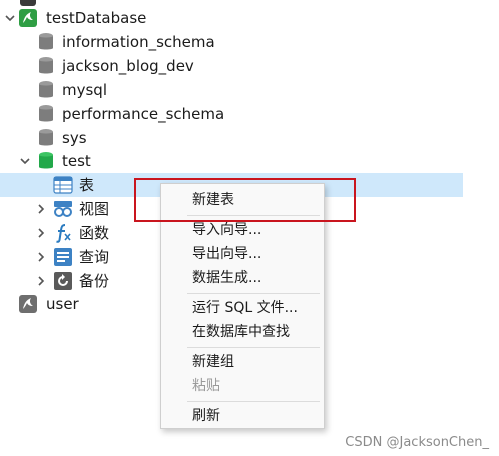 This screenshot has width=499, height=456. I want to click on connection-label: user, so click(62, 304).